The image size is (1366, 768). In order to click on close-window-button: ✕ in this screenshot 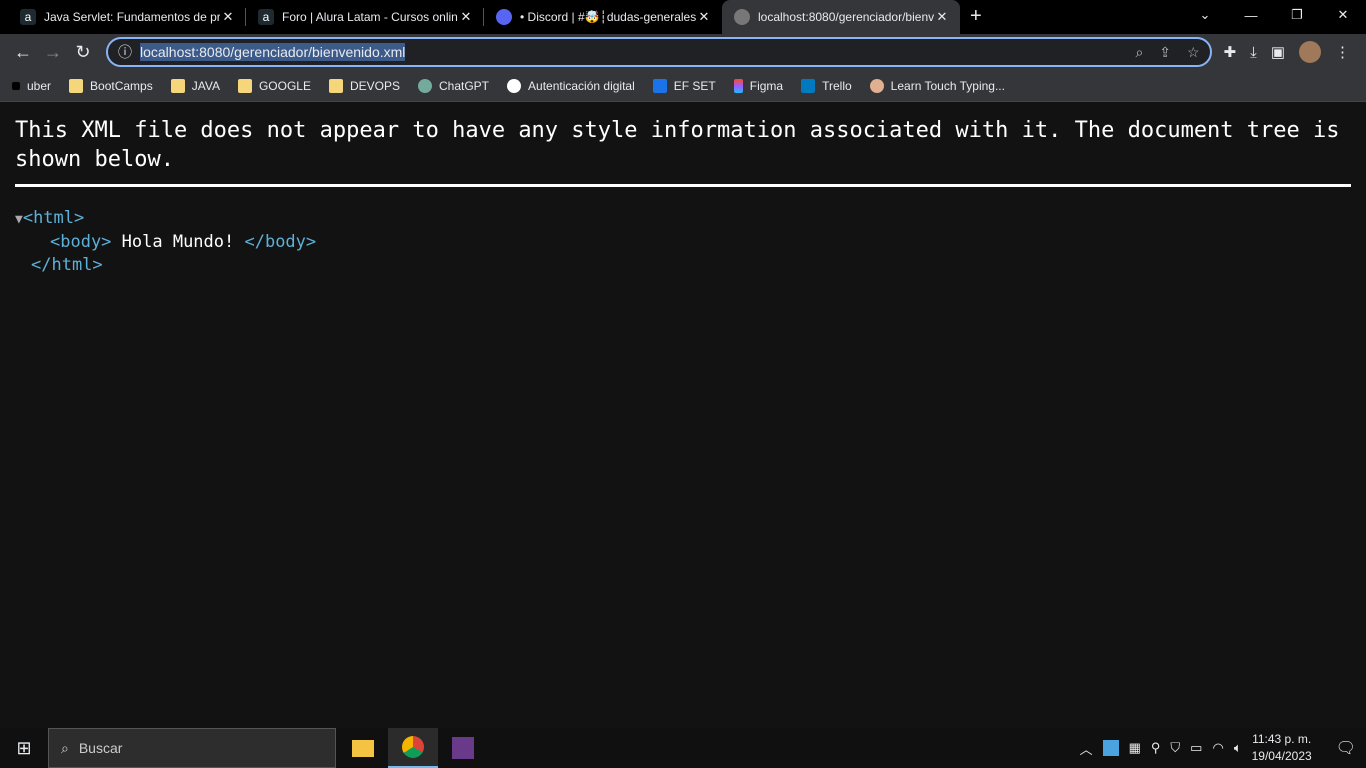, I will do `click(1343, 15)`.